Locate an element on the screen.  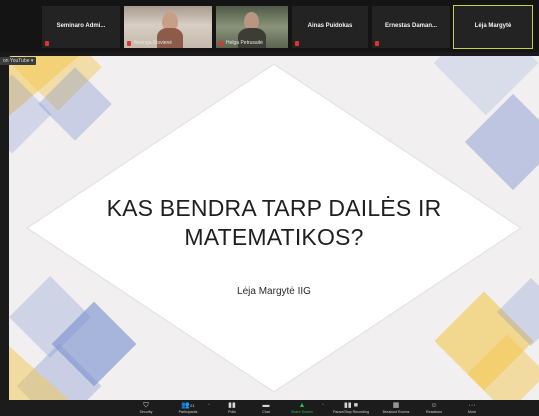
blue-diamond-shape is located at coordinates (501, 142).